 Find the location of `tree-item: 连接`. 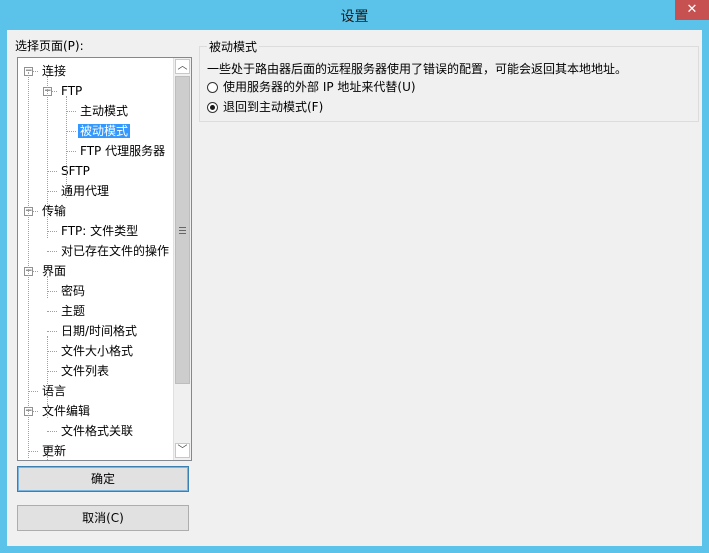

tree-item: 连接 is located at coordinates (54, 71).